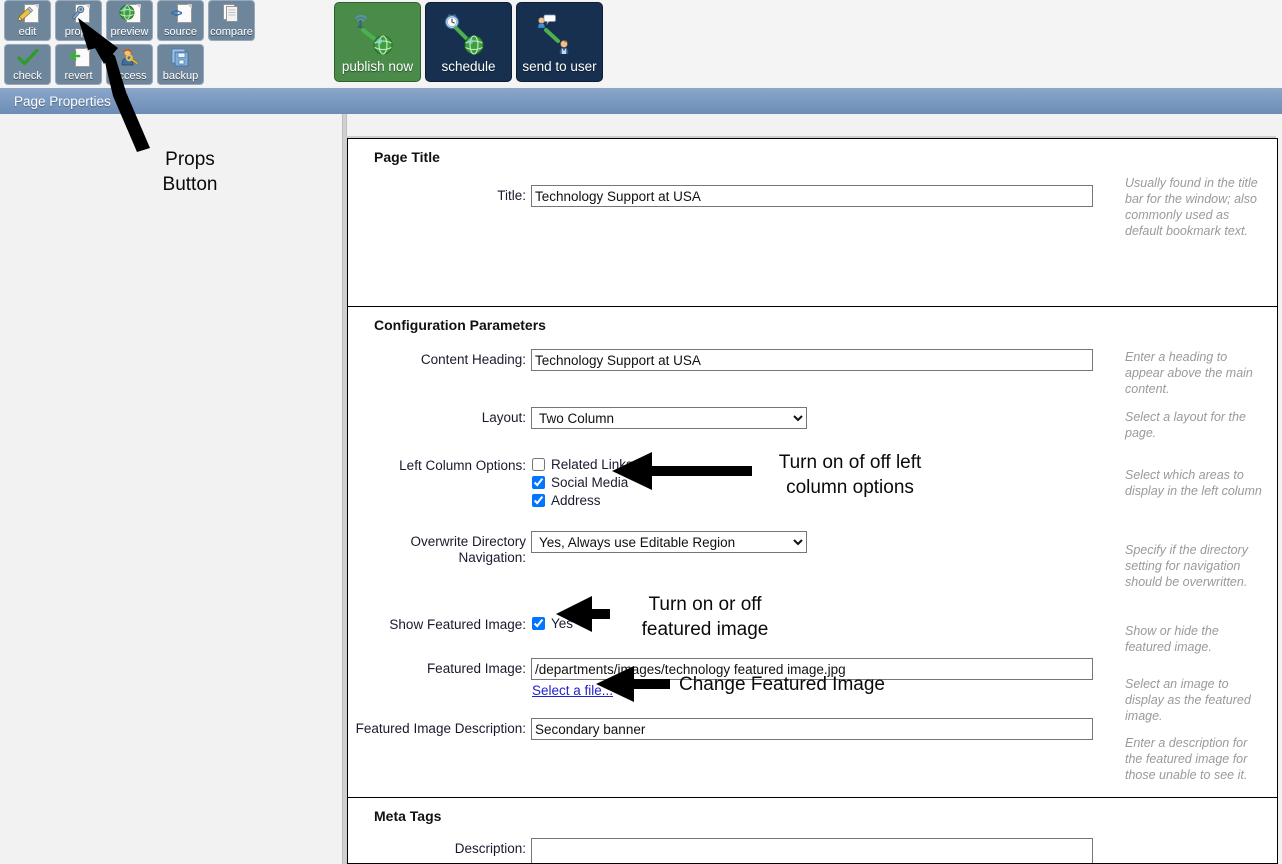 The image size is (1282, 864). Describe the element at coordinates (460, 325) in the screenshot. I see `section-title: Configuration Parameters` at that location.